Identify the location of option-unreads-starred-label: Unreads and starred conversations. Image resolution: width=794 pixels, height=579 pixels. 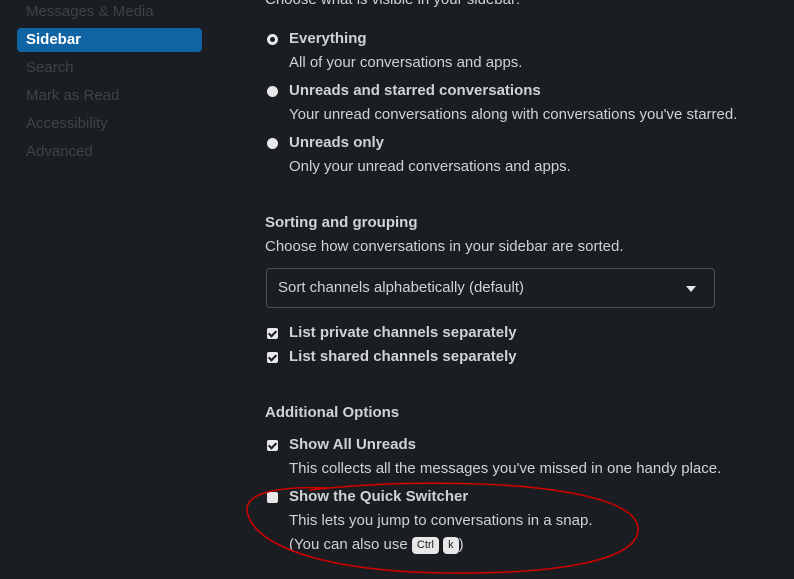
(415, 90).